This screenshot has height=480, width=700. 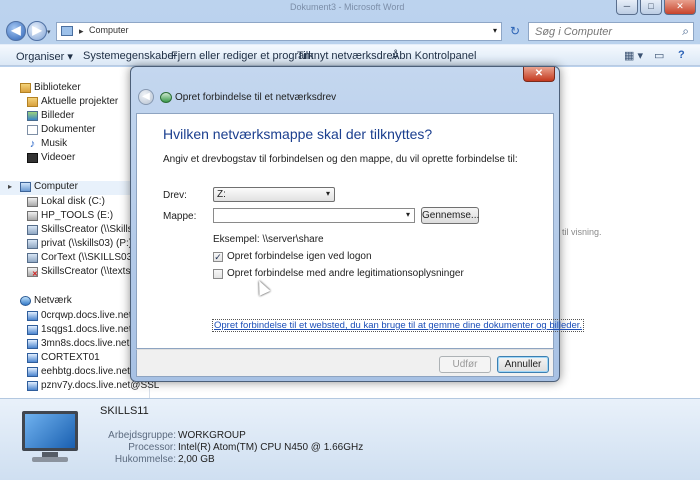 I want to click on address-bar: ▸ Computer ▾, so click(x=279, y=31).